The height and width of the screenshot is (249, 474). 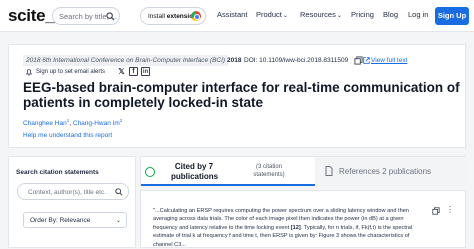 What do you see at coordinates (195, 171) in the screenshot?
I see `tab-cited-by-label: Cited by 7 publications` at bounding box center [195, 171].